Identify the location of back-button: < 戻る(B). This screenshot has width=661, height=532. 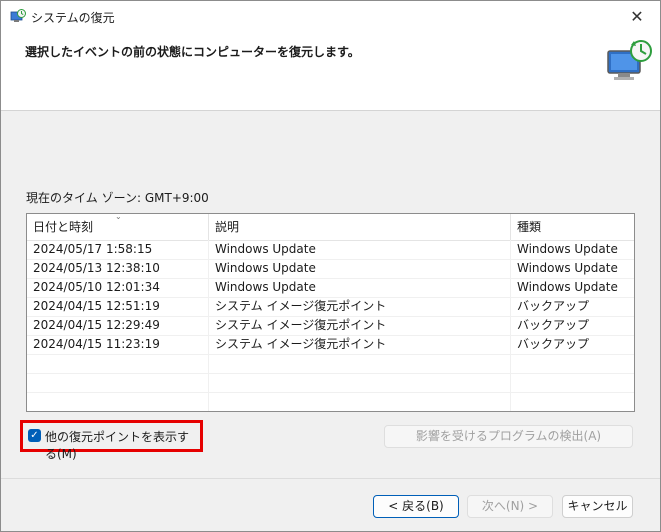
(416, 506).